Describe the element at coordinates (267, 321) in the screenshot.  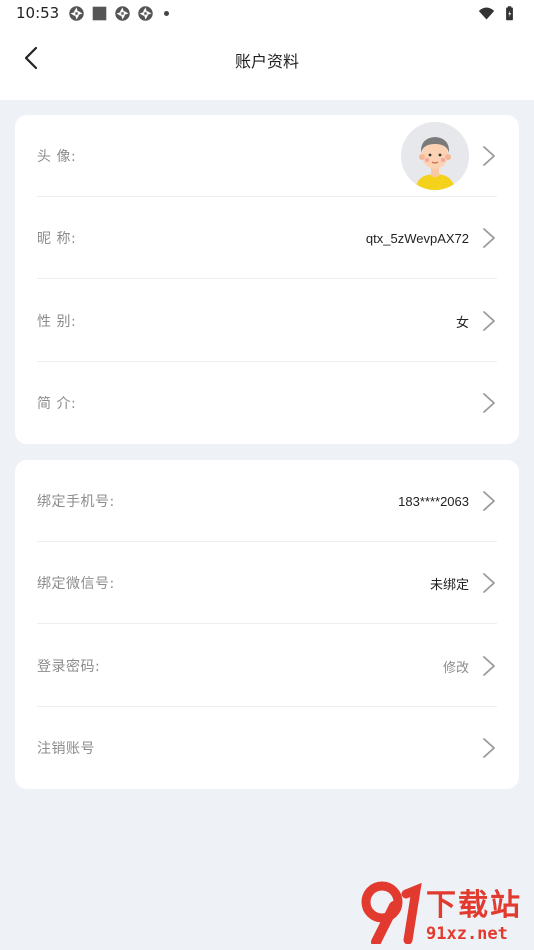
I see `gender-row: 性 别: 女` at that location.